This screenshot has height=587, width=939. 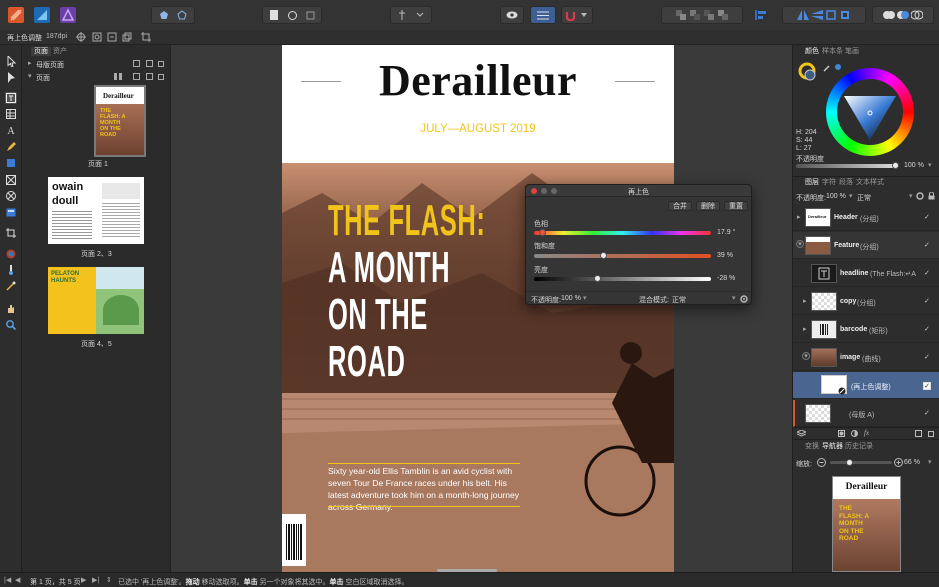 What do you see at coordinates (292, 15) in the screenshot?
I see `bleed-view-icon` at bounding box center [292, 15].